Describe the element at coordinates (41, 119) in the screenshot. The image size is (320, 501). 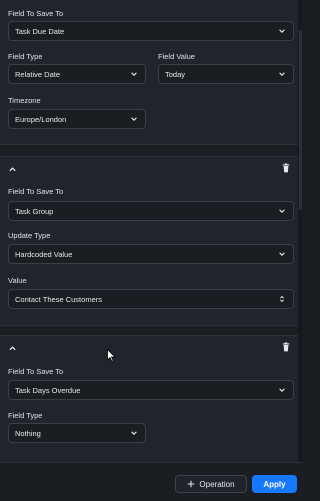
I see `select-value: Europe/London` at that location.